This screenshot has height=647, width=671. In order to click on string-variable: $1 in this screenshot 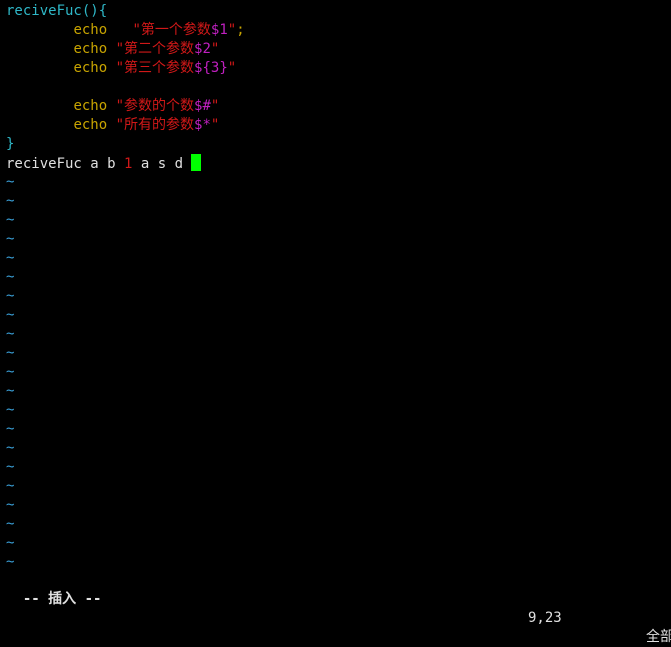, I will do `click(219, 30)`.